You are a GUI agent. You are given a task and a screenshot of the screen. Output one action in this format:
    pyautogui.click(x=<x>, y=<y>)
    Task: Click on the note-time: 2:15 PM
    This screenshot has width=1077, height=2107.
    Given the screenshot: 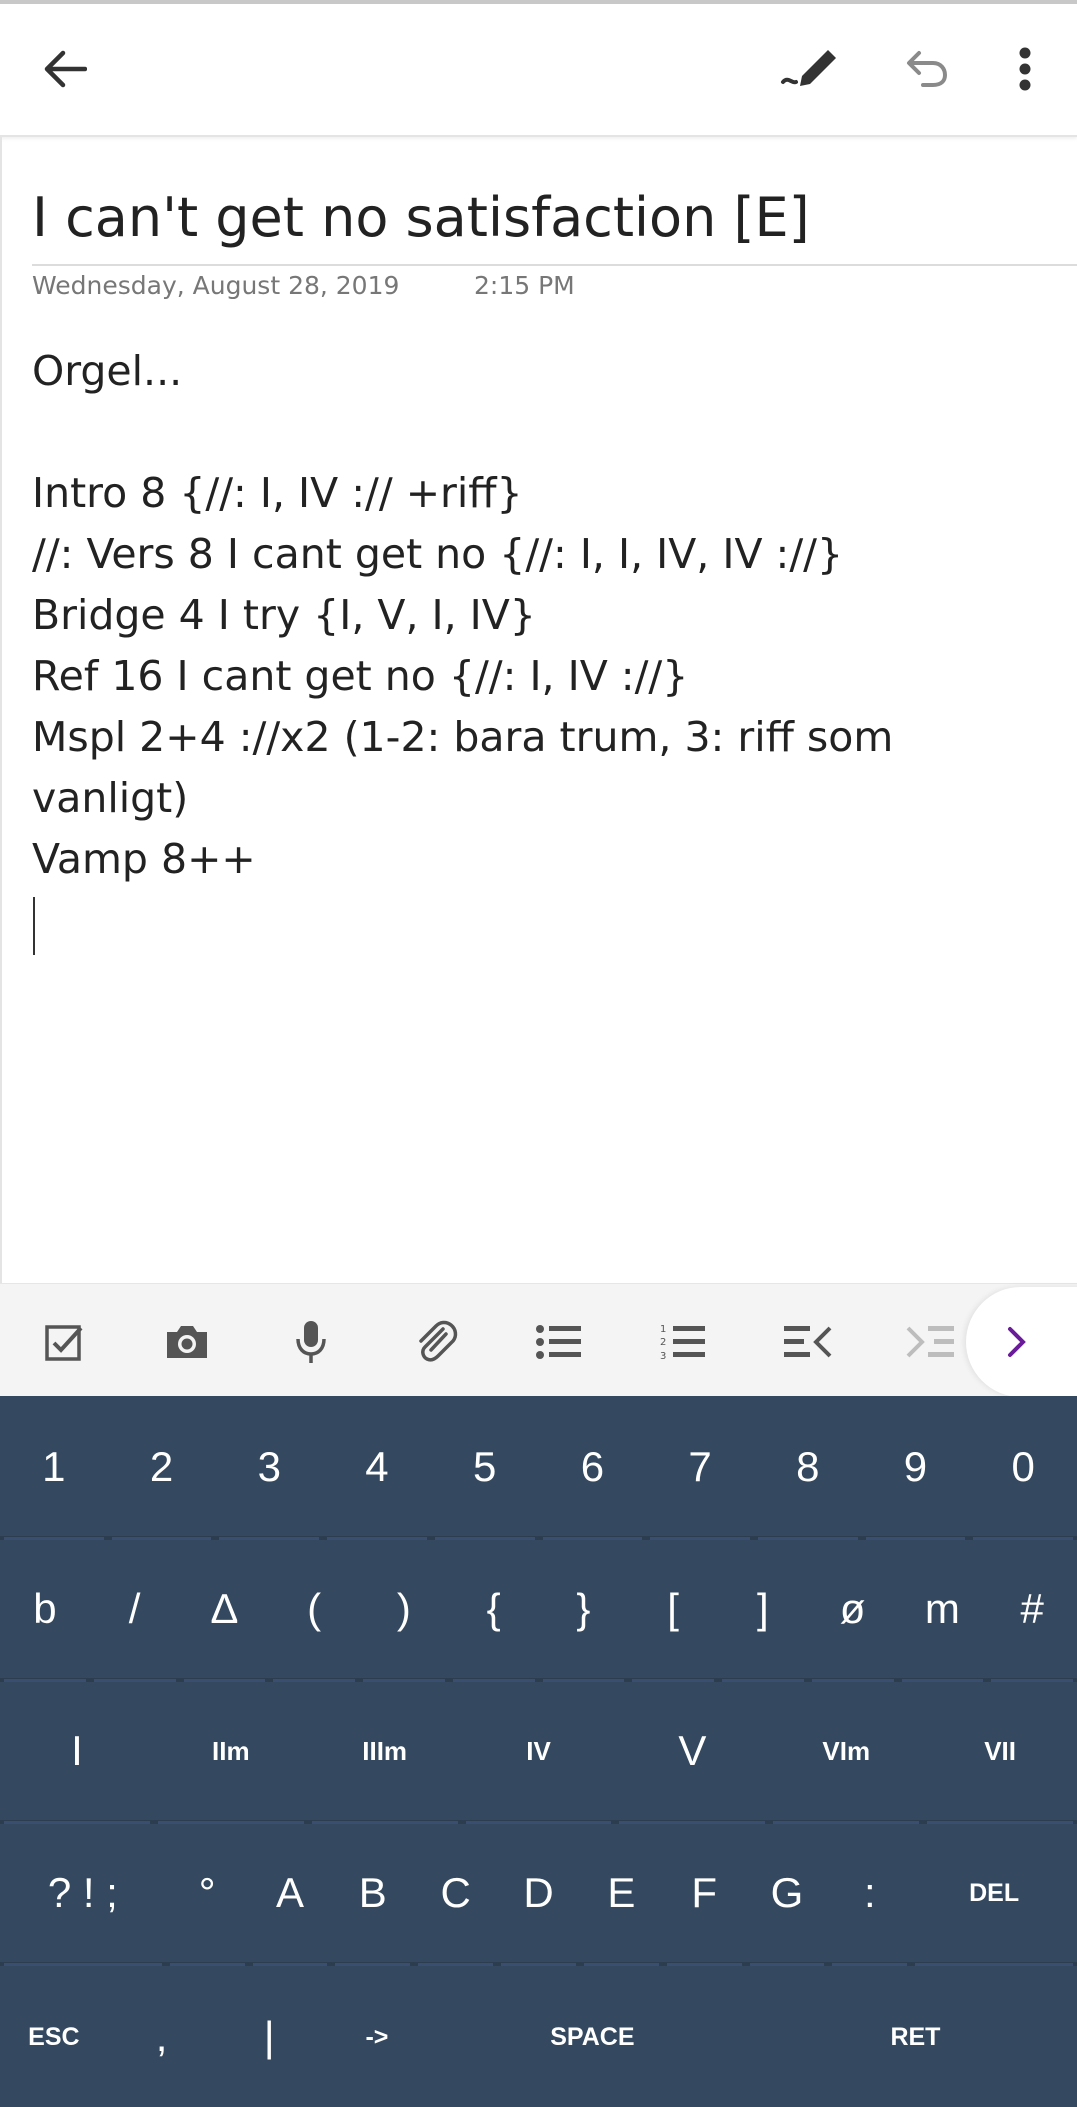 What is the action you would take?
    pyautogui.click(x=524, y=285)
    